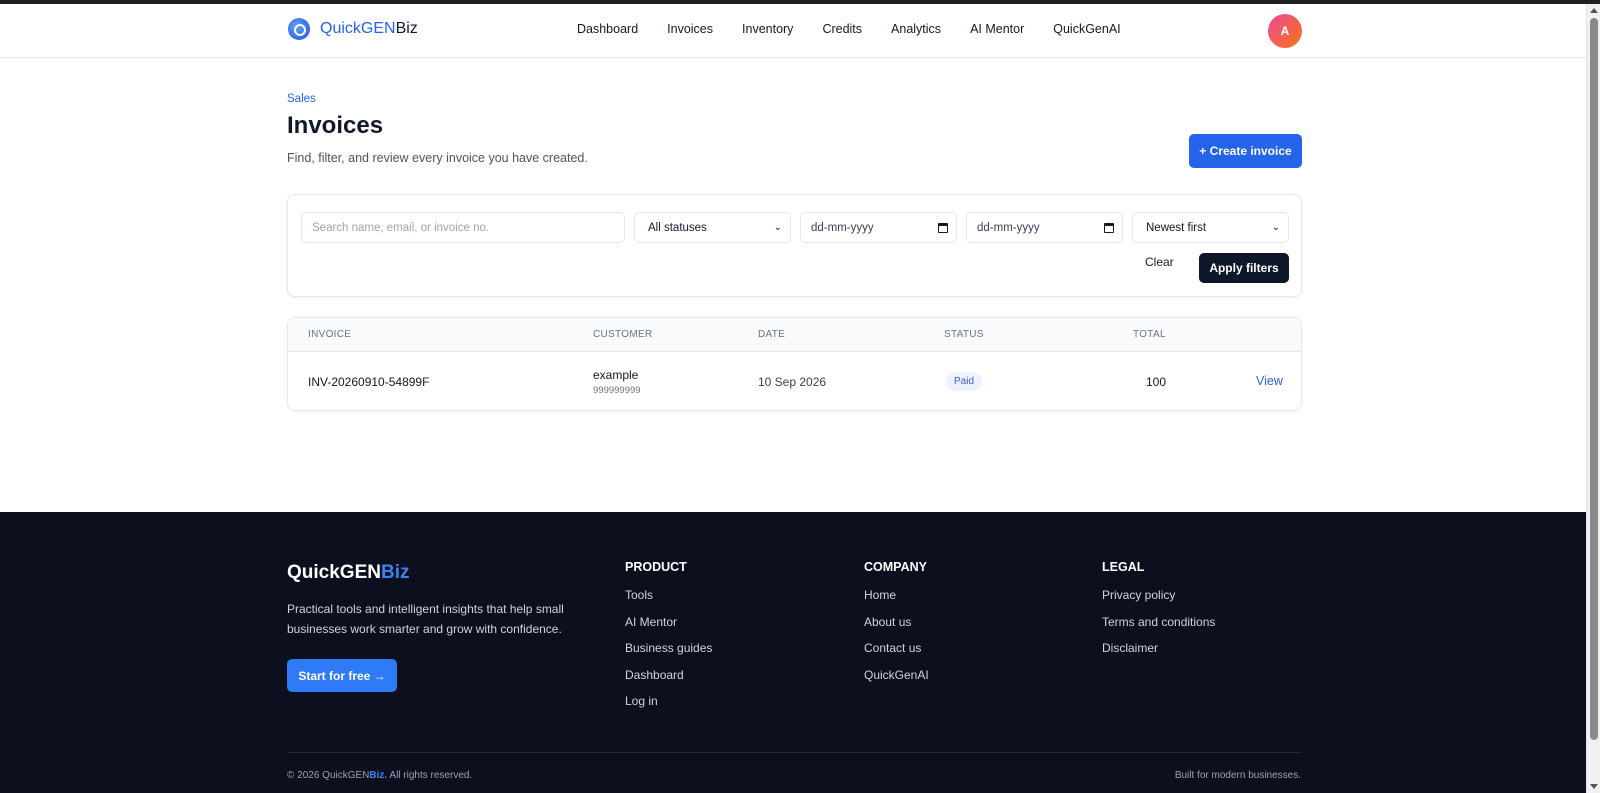 This screenshot has height=793, width=1600. What do you see at coordinates (842, 29) in the screenshot?
I see `nav-credits: Credits` at bounding box center [842, 29].